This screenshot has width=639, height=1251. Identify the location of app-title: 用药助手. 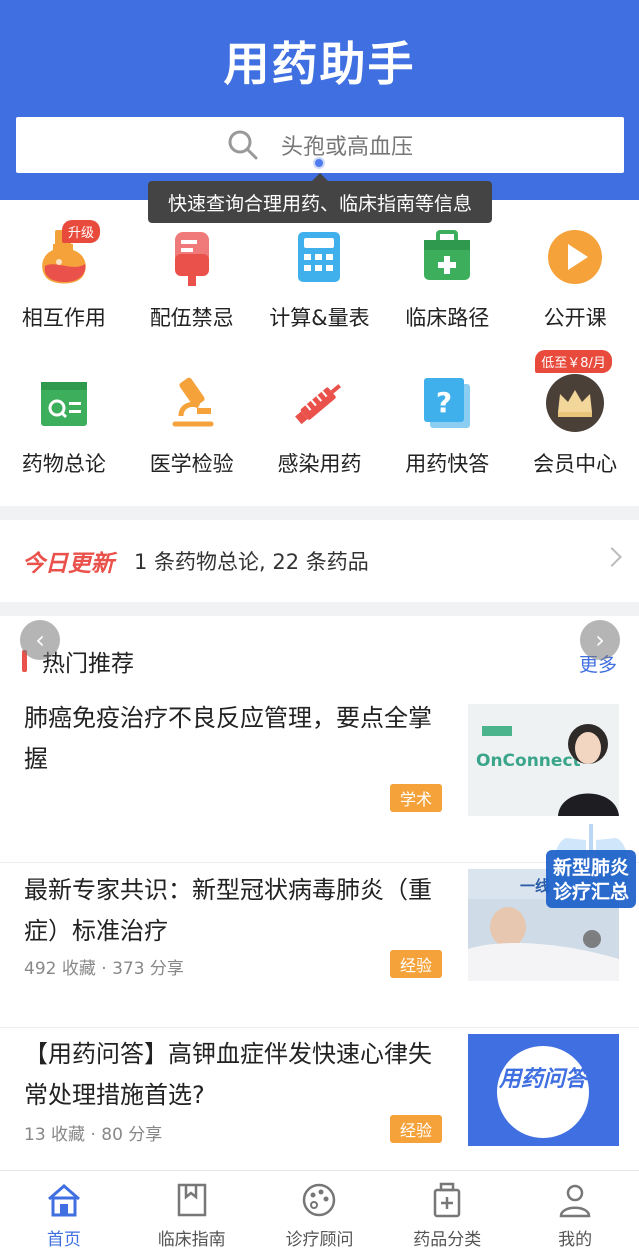
(319, 64).